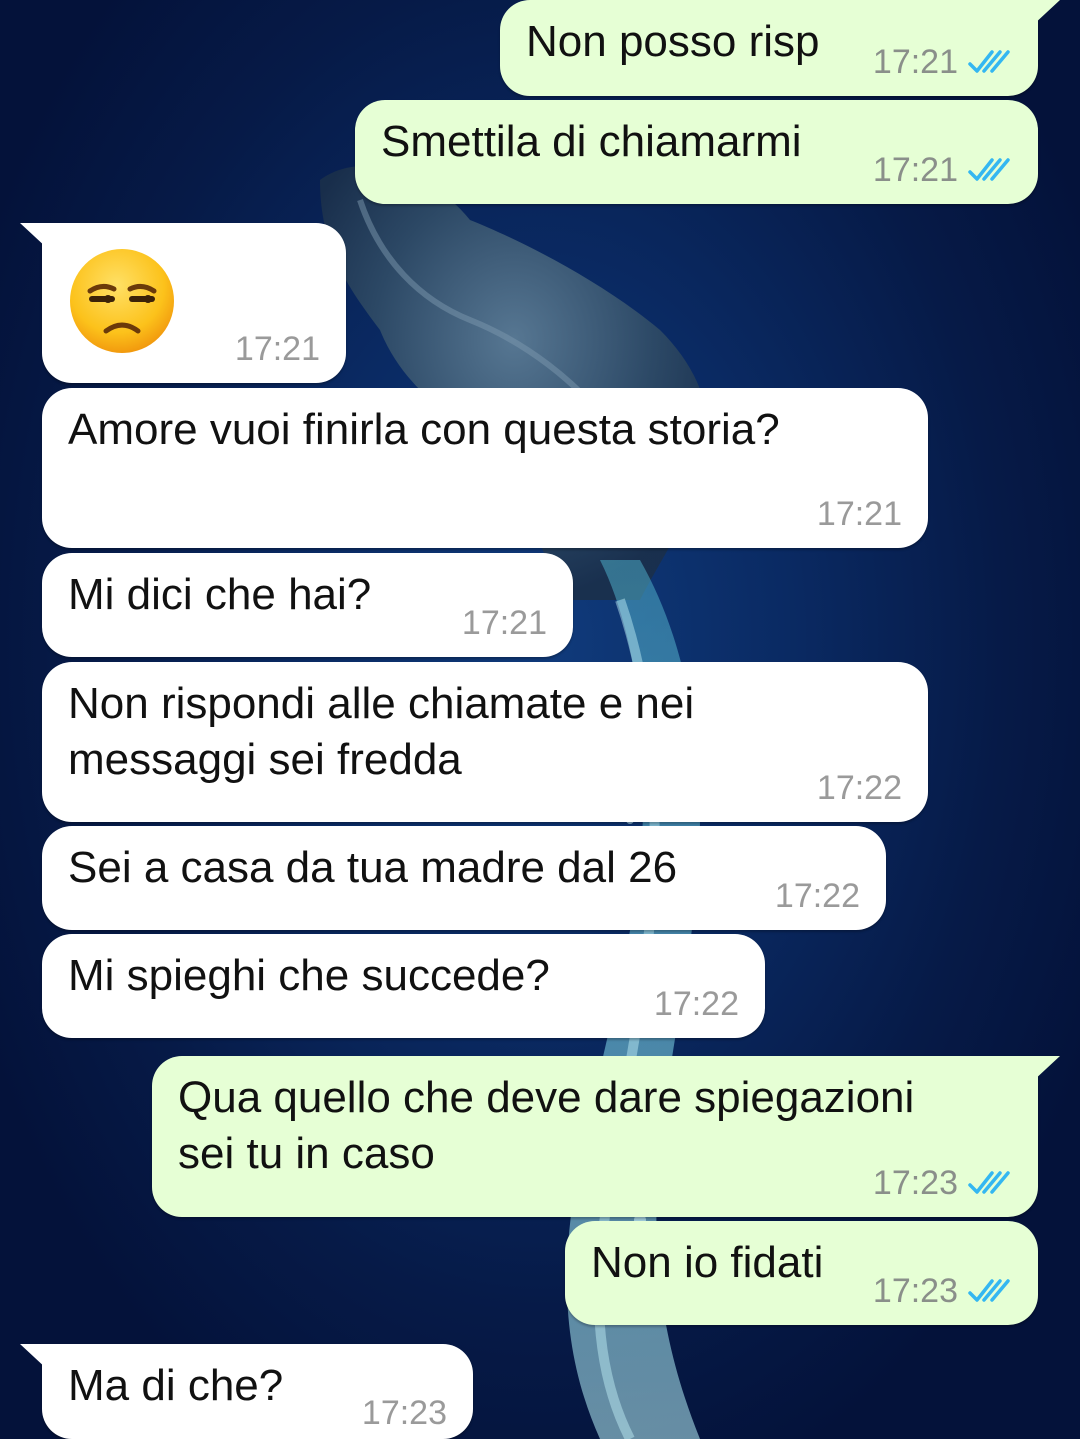 The image size is (1080, 1439). What do you see at coordinates (122, 301) in the screenshot?
I see `unamused-face-emoji` at bounding box center [122, 301].